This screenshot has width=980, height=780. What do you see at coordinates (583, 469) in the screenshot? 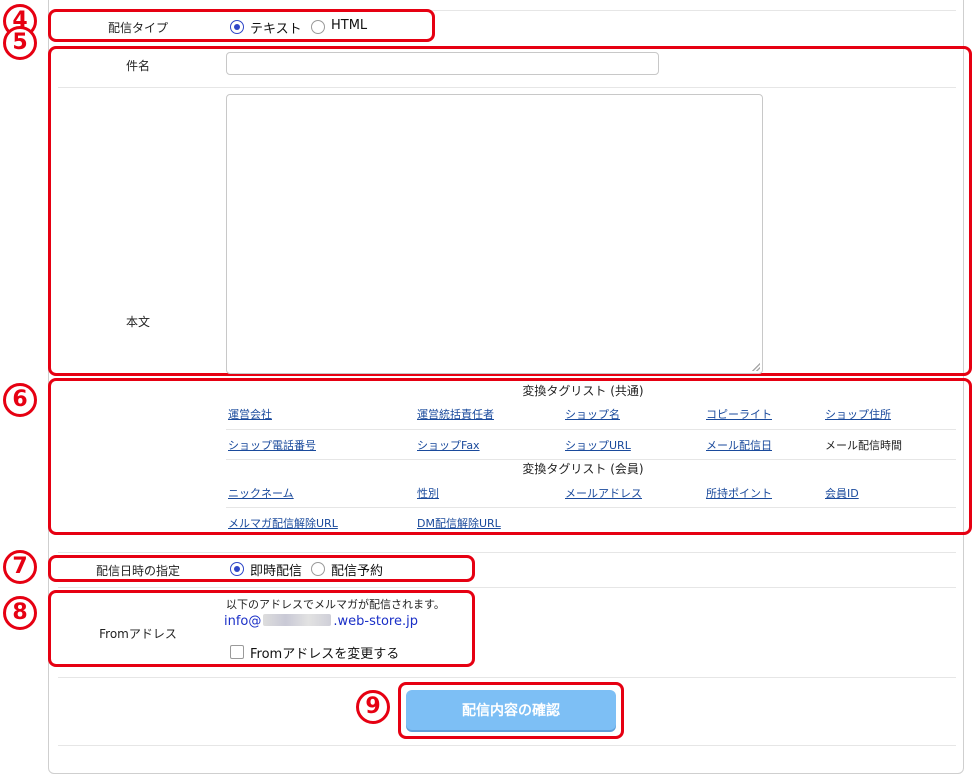
I see `tag-list-member-heading: 変換タグリスト (会員)` at bounding box center [583, 469].